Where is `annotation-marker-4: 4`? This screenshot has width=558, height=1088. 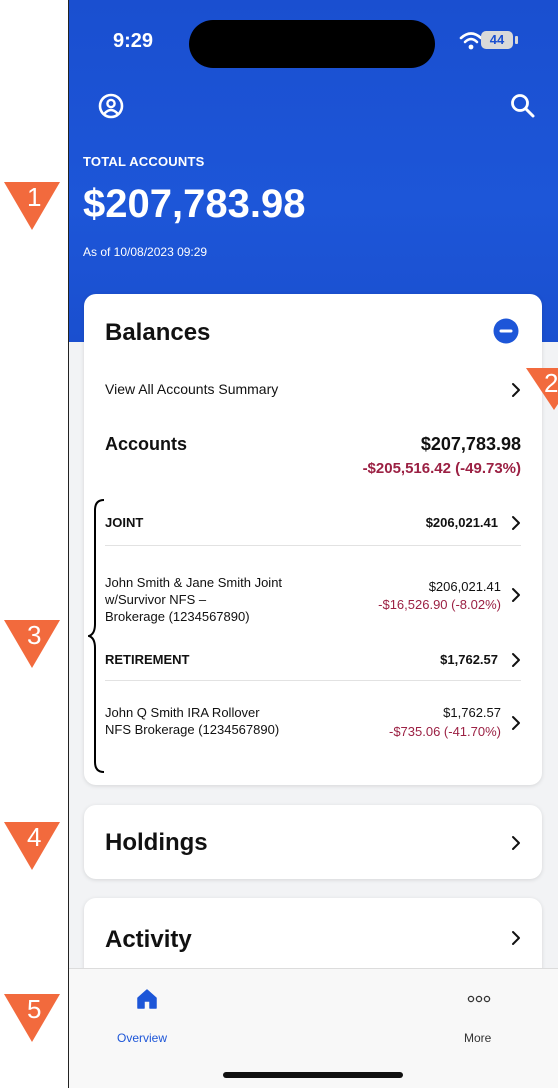
annotation-marker-4: 4 is located at coordinates (33, 846).